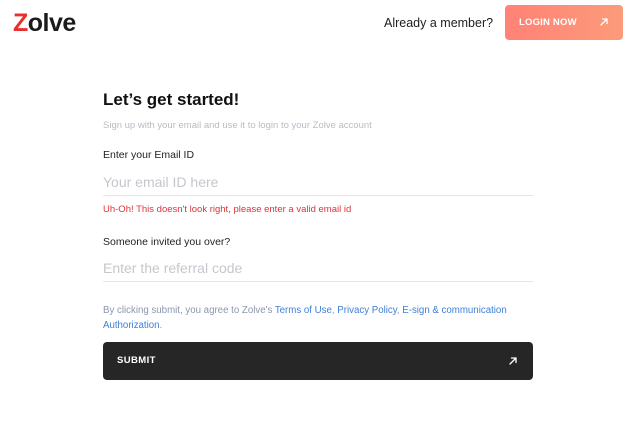 The image size is (640, 424). I want to click on terms-suffix: ., so click(161, 325).